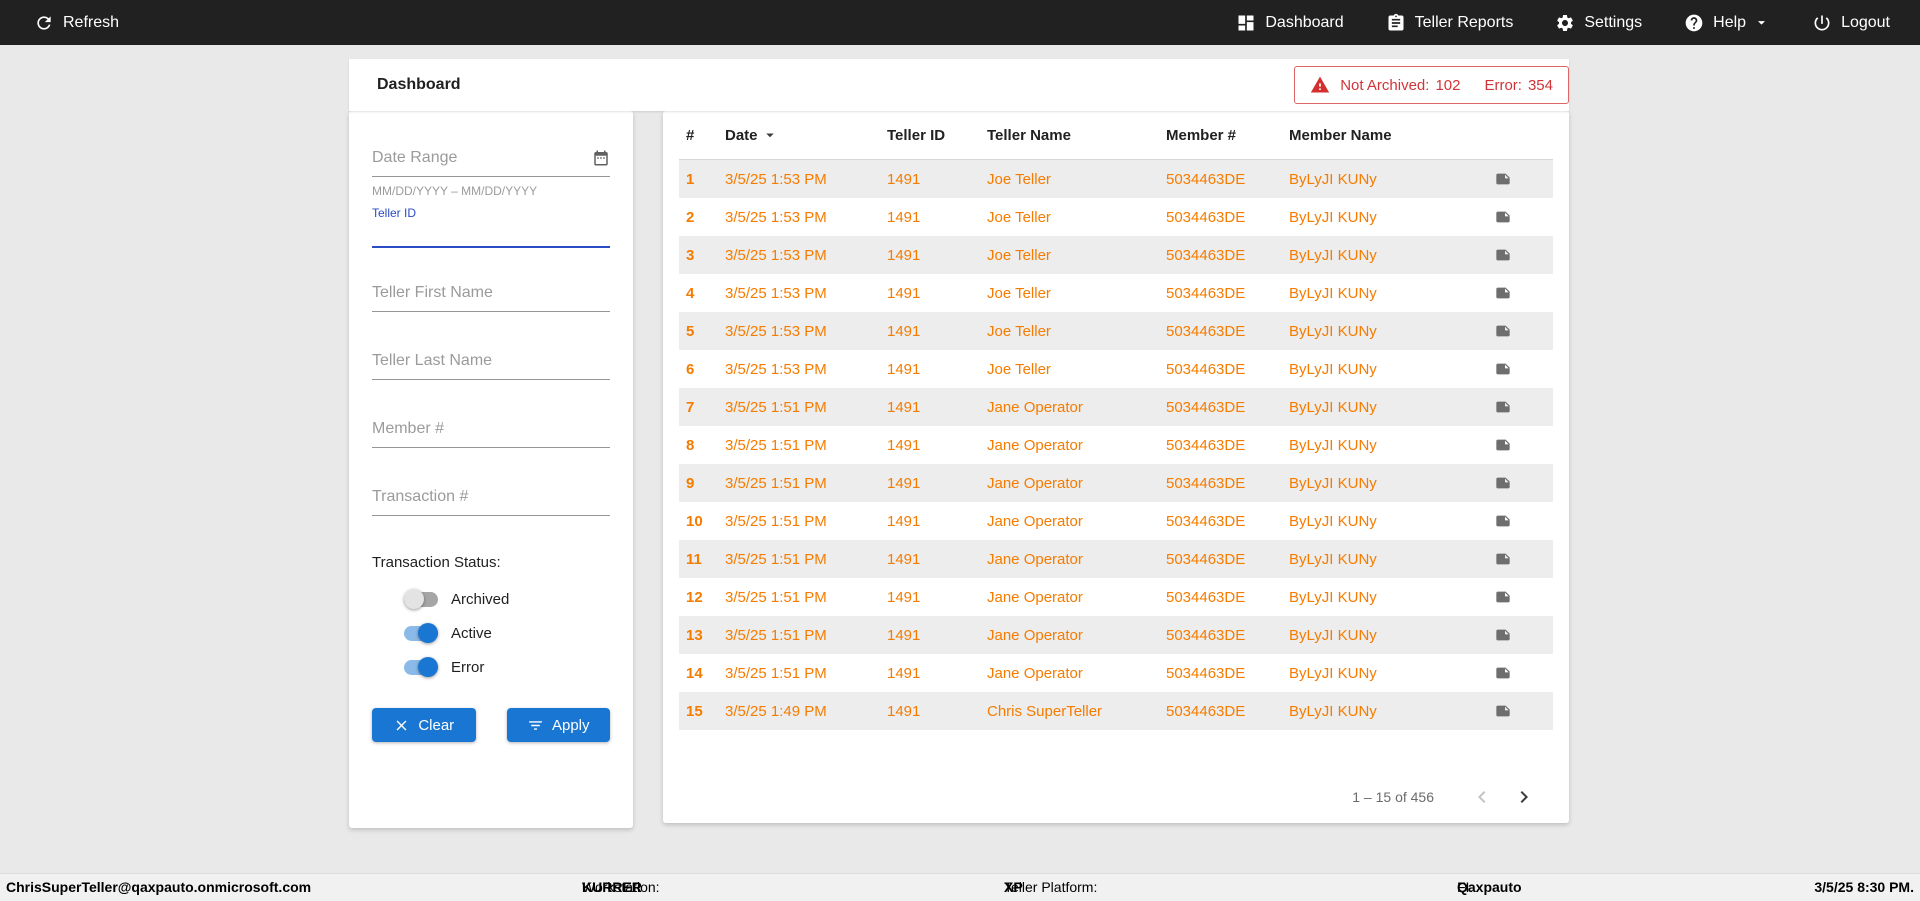 The image size is (1920, 901). Describe the element at coordinates (1851, 23) in the screenshot. I see `nav-logout: Logout` at that location.